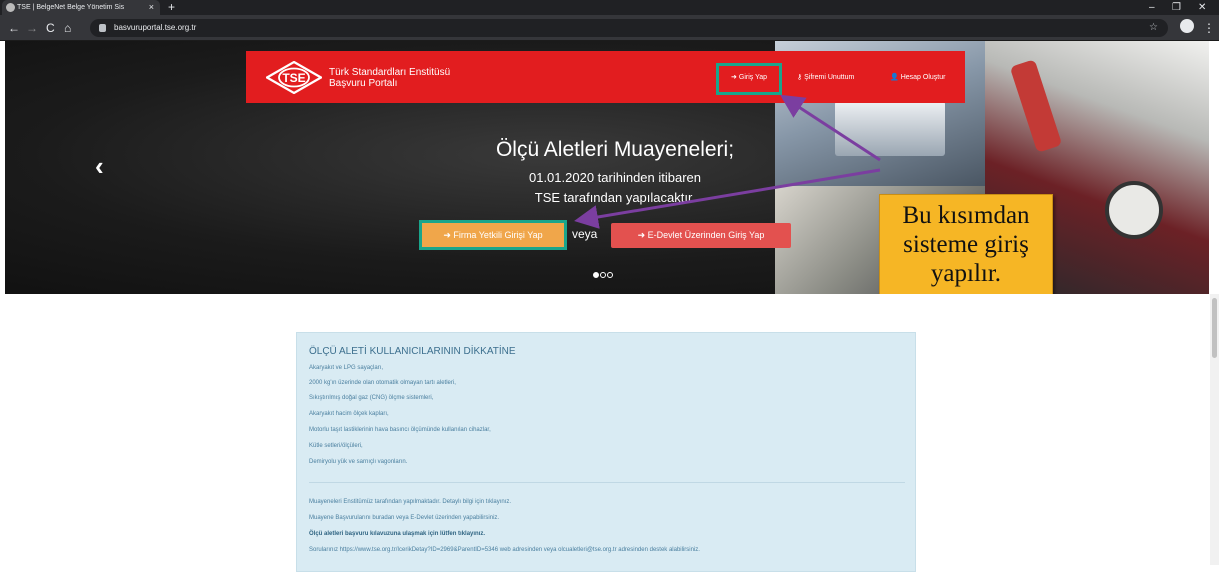  What do you see at coordinates (585, 234) in the screenshot?
I see `or-text: veya` at bounding box center [585, 234].